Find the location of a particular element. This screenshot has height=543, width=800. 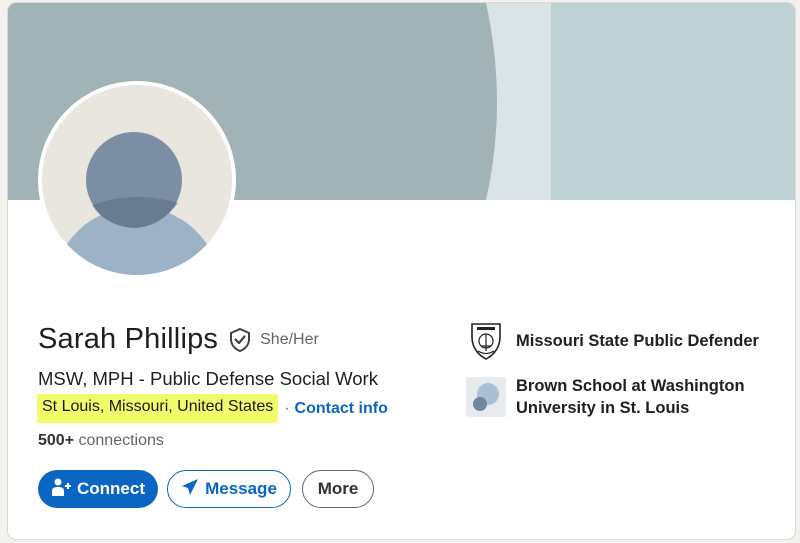

avatar-placeholder-icon is located at coordinates (137, 180).